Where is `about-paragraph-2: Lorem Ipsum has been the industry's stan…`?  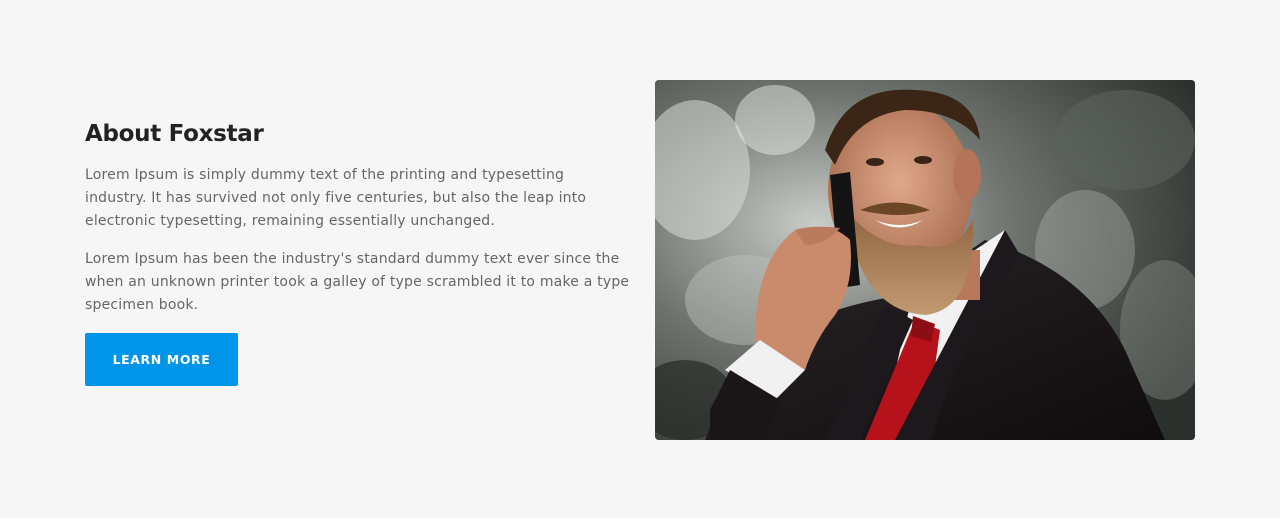 about-paragraph-2: Lorem Ipsum has been the industry's stan… is located at coordinates (357, 282).